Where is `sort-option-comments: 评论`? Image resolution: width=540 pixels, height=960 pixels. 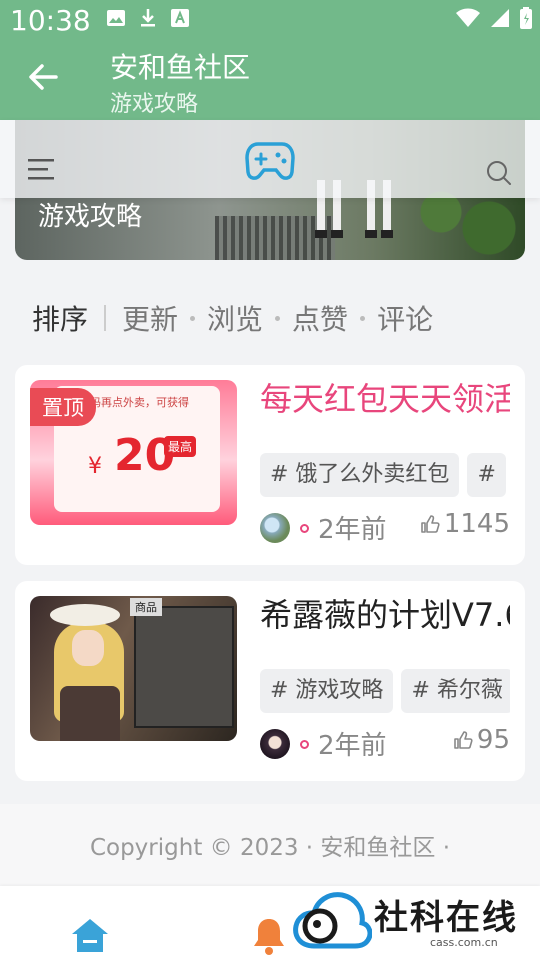
sort-option-comments: 评论 is located at coordinates (405, 318).